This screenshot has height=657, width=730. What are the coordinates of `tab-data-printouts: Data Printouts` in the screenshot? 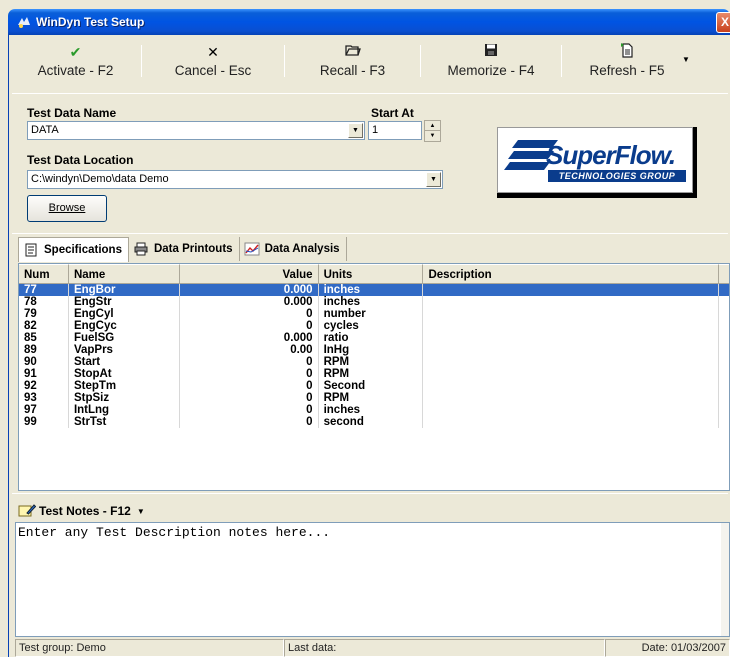 It's located at (184, 249).